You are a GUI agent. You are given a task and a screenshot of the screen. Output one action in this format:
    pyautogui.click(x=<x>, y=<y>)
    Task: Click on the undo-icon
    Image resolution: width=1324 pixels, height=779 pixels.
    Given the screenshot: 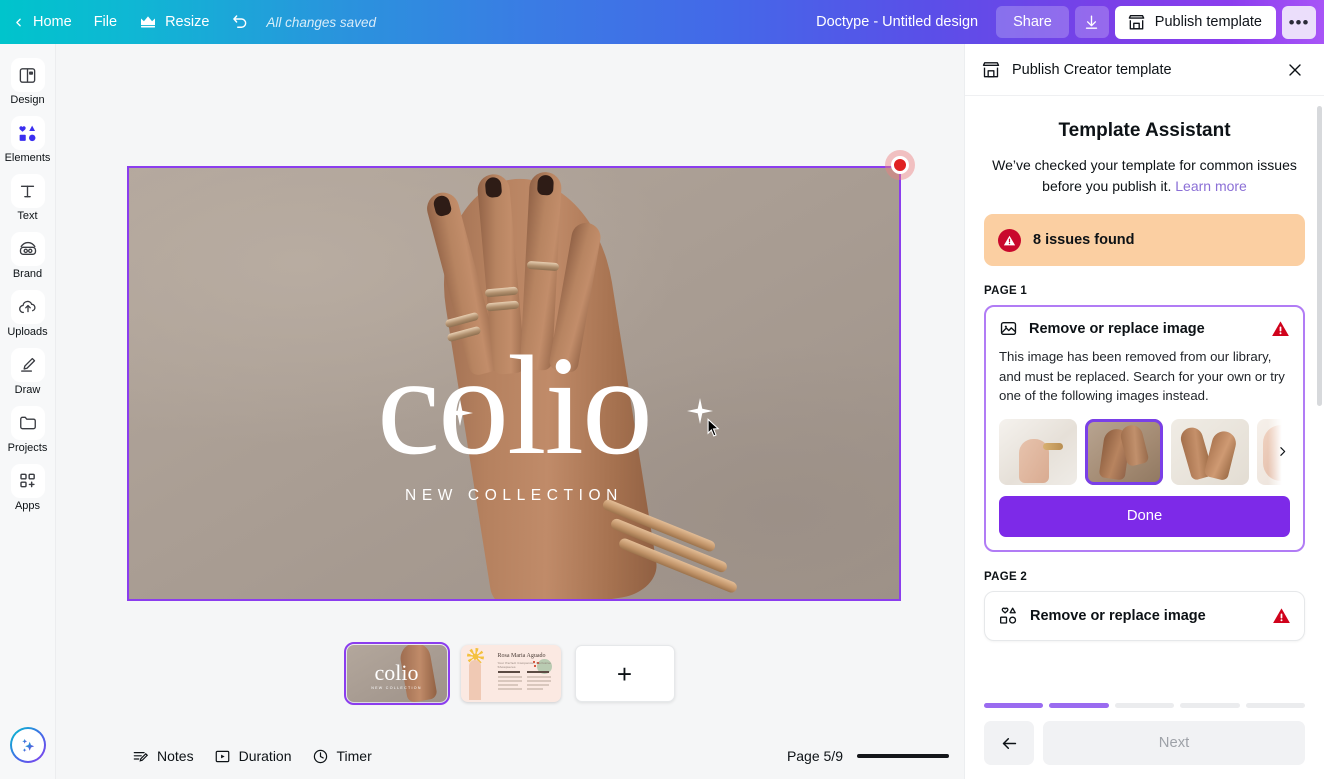 What is the action you would take?
    pyautogui.click(x=240, y=21)
    